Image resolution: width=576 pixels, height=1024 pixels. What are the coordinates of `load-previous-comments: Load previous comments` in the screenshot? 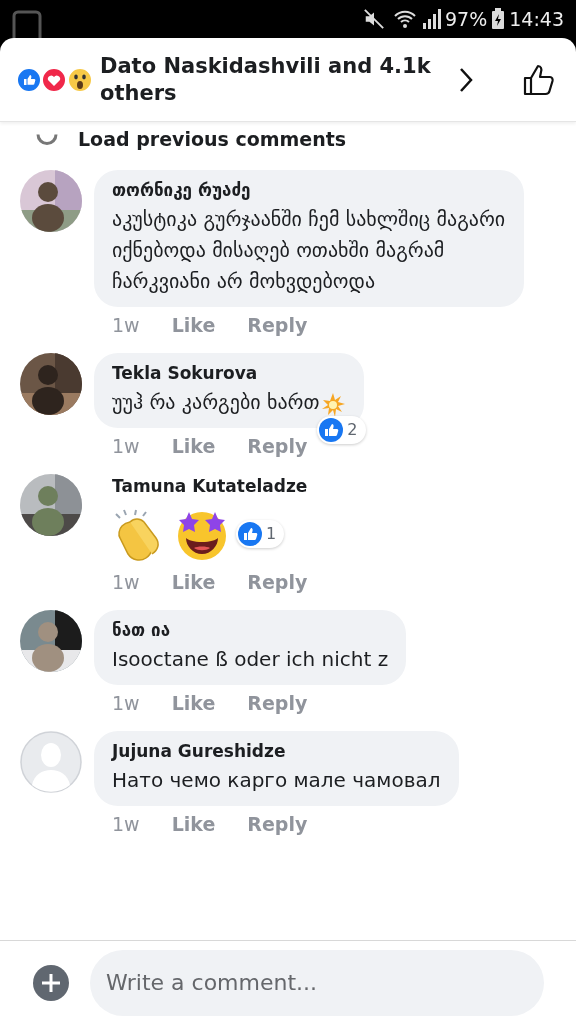 It's located at (212, 139).